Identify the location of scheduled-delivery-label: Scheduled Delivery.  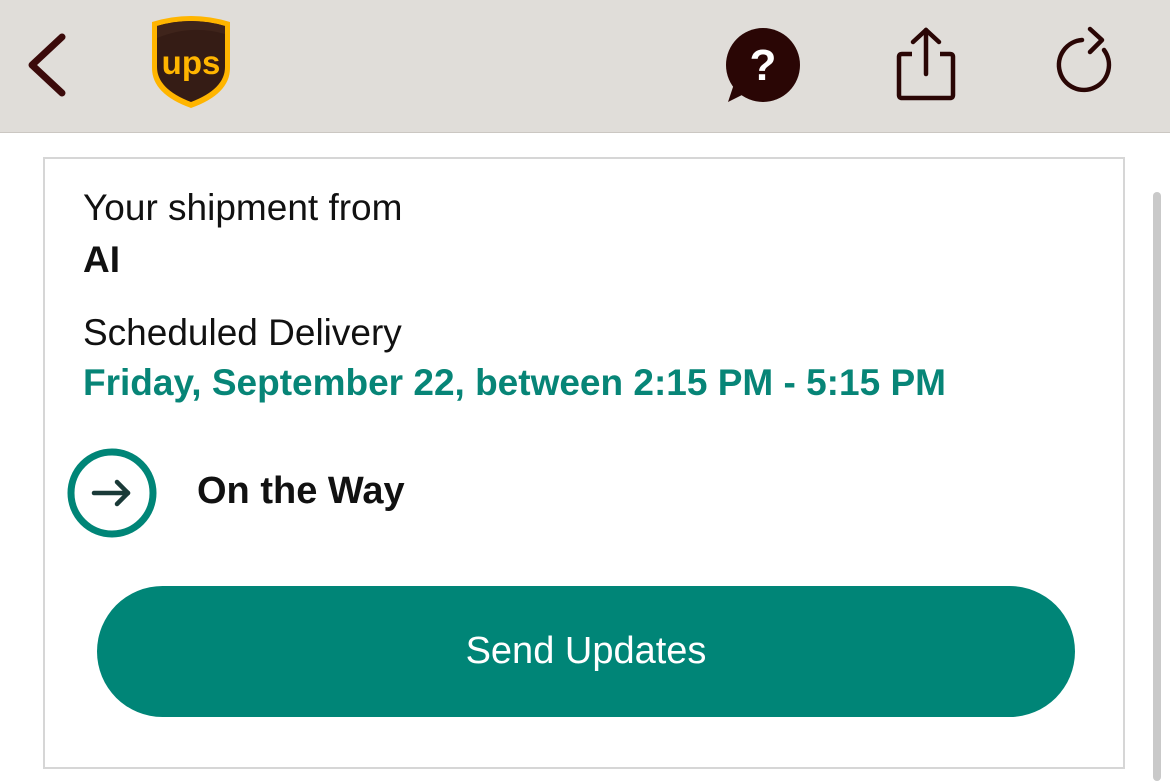
(242, 332).